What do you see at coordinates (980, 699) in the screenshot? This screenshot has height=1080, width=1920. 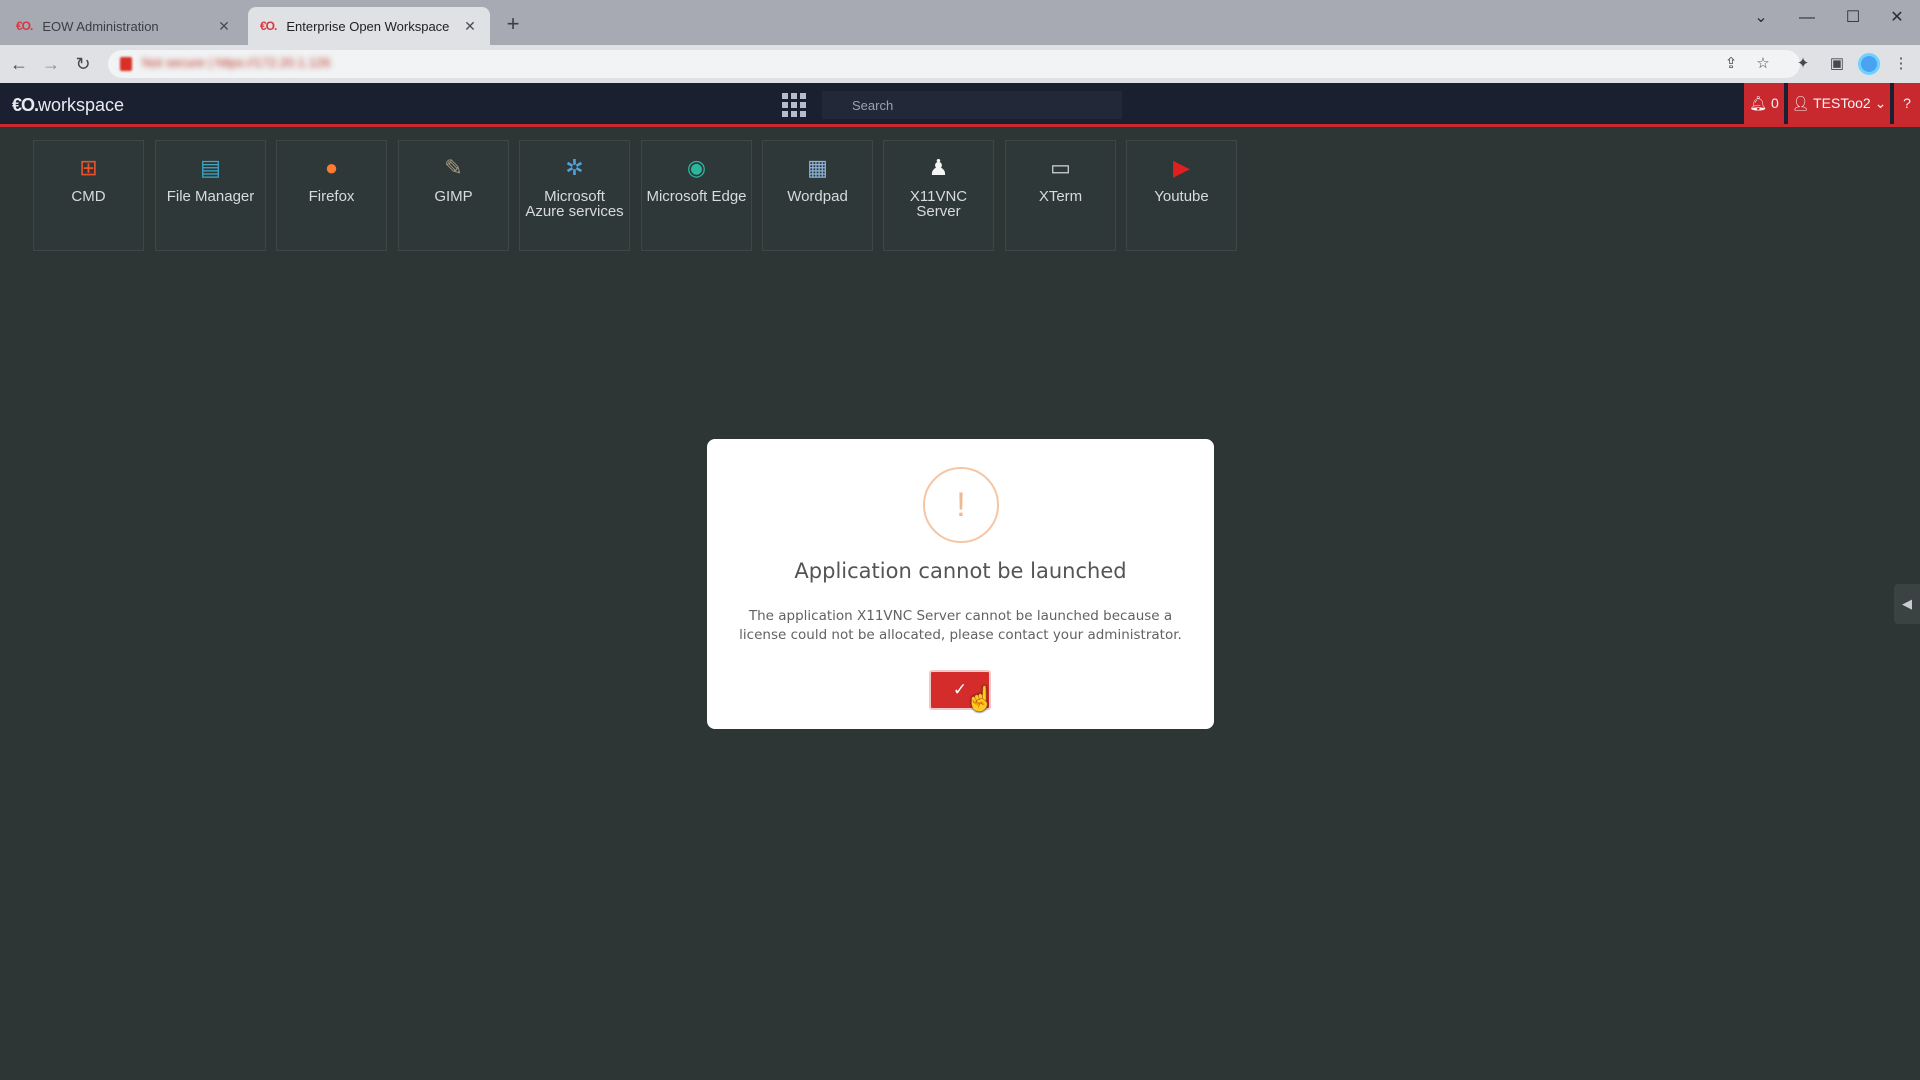 I see `hand-cursor-icon: ☝` at bounding box center [980, 699].